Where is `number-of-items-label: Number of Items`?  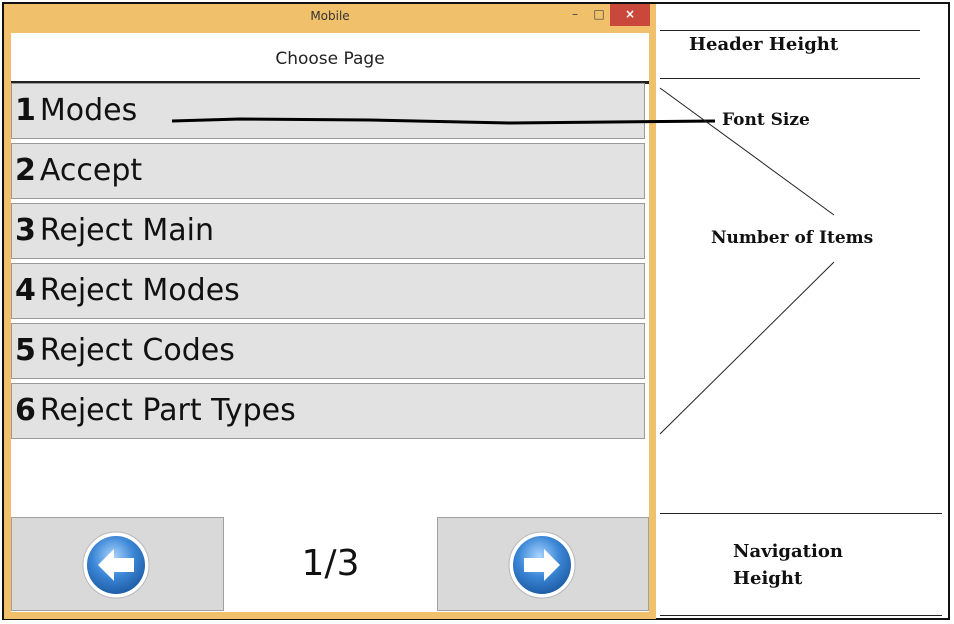
number-of-items-label: Number of Items is located at coordinates (792, 238).